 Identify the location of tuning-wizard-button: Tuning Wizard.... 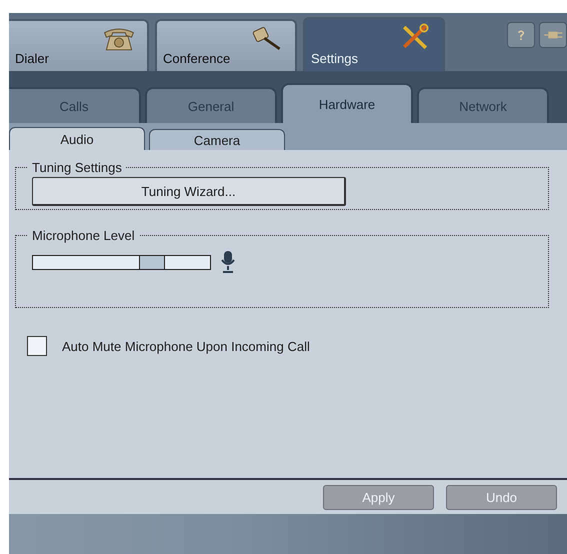
(189, 191).